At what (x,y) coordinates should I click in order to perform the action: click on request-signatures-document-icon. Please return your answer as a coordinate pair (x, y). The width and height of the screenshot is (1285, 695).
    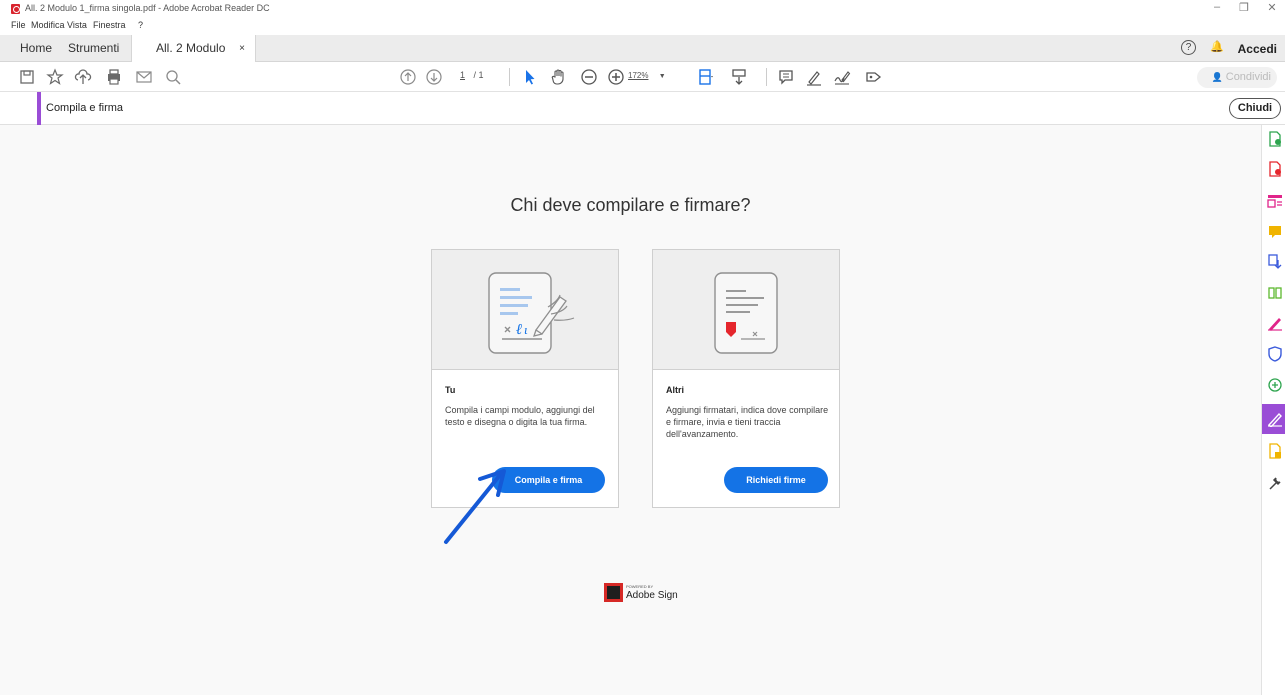
    Looking at the image, I should click on (746, 313).